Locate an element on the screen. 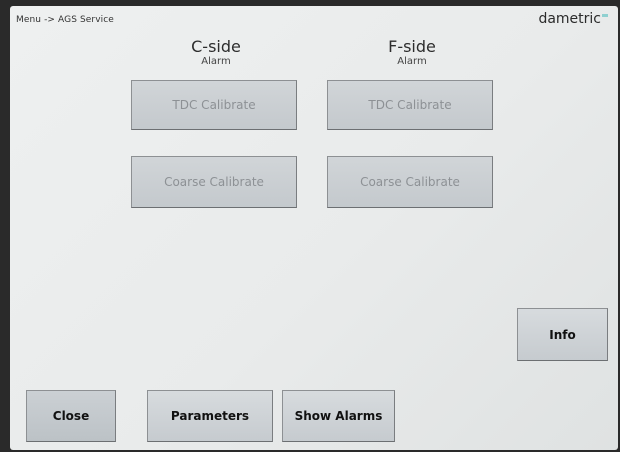 This screenshot has width=620, height=452. f-side-header: F-side Alarm is located at coordinates (412, 53).